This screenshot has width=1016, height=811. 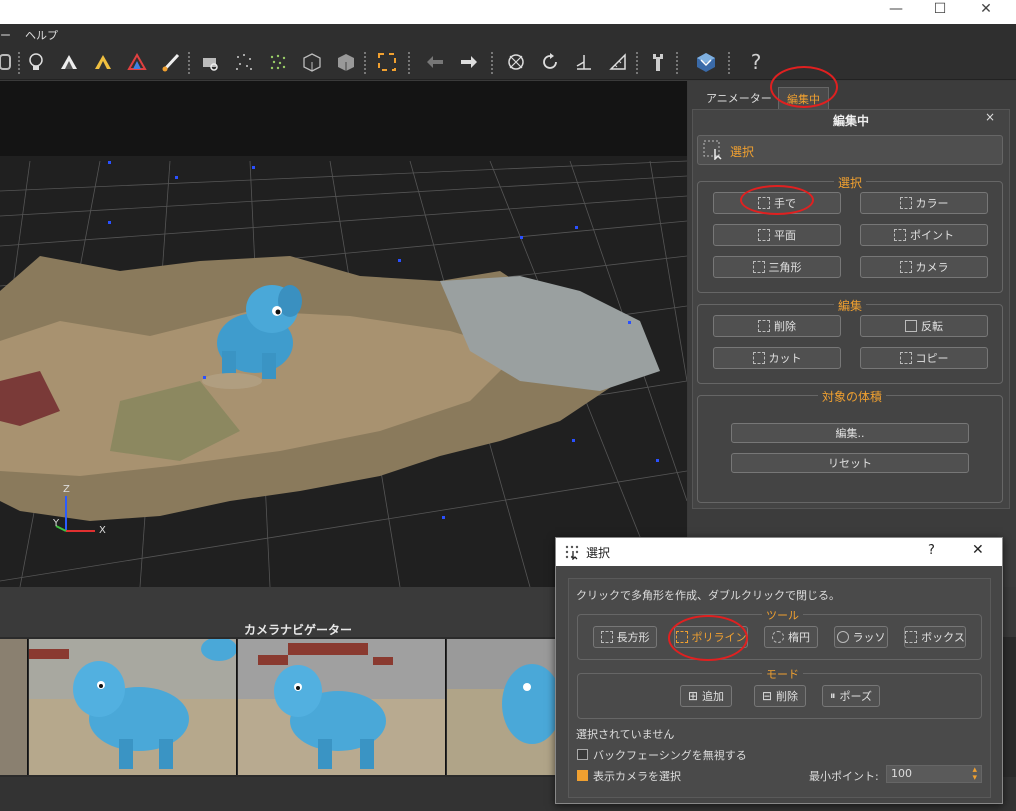 I want to click on partial-icon, so click(x=9, y=62).